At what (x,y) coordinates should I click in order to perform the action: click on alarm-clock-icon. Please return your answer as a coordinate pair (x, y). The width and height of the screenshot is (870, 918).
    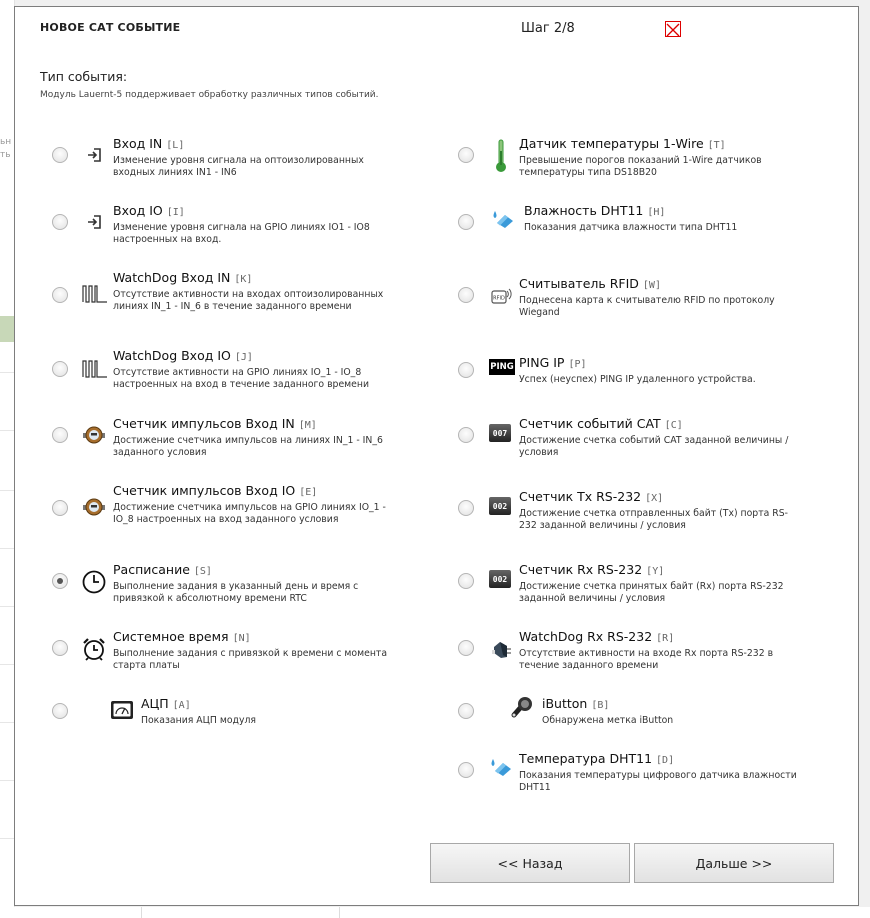
    Looking at the image, I should click on (94, 649).